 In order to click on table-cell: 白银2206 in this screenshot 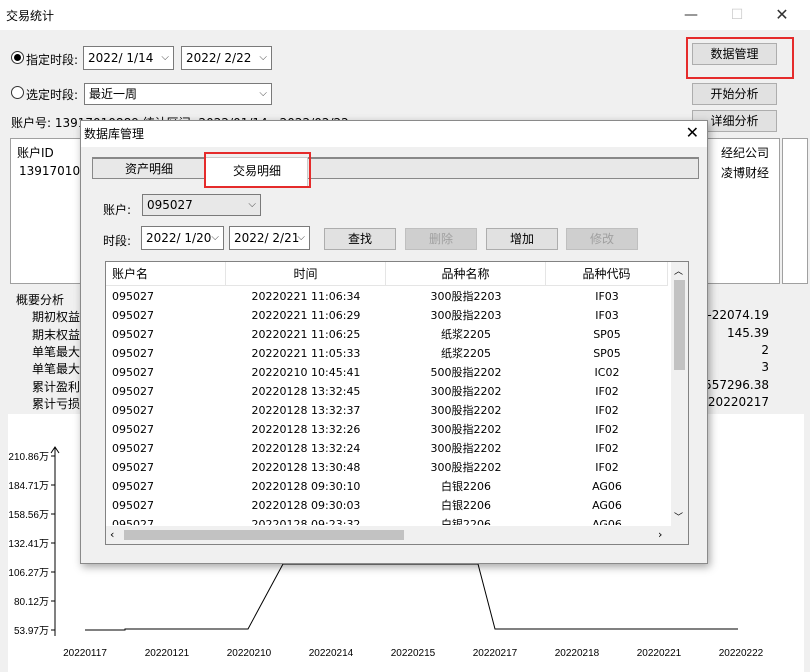, I will do `click(466, 505)`.